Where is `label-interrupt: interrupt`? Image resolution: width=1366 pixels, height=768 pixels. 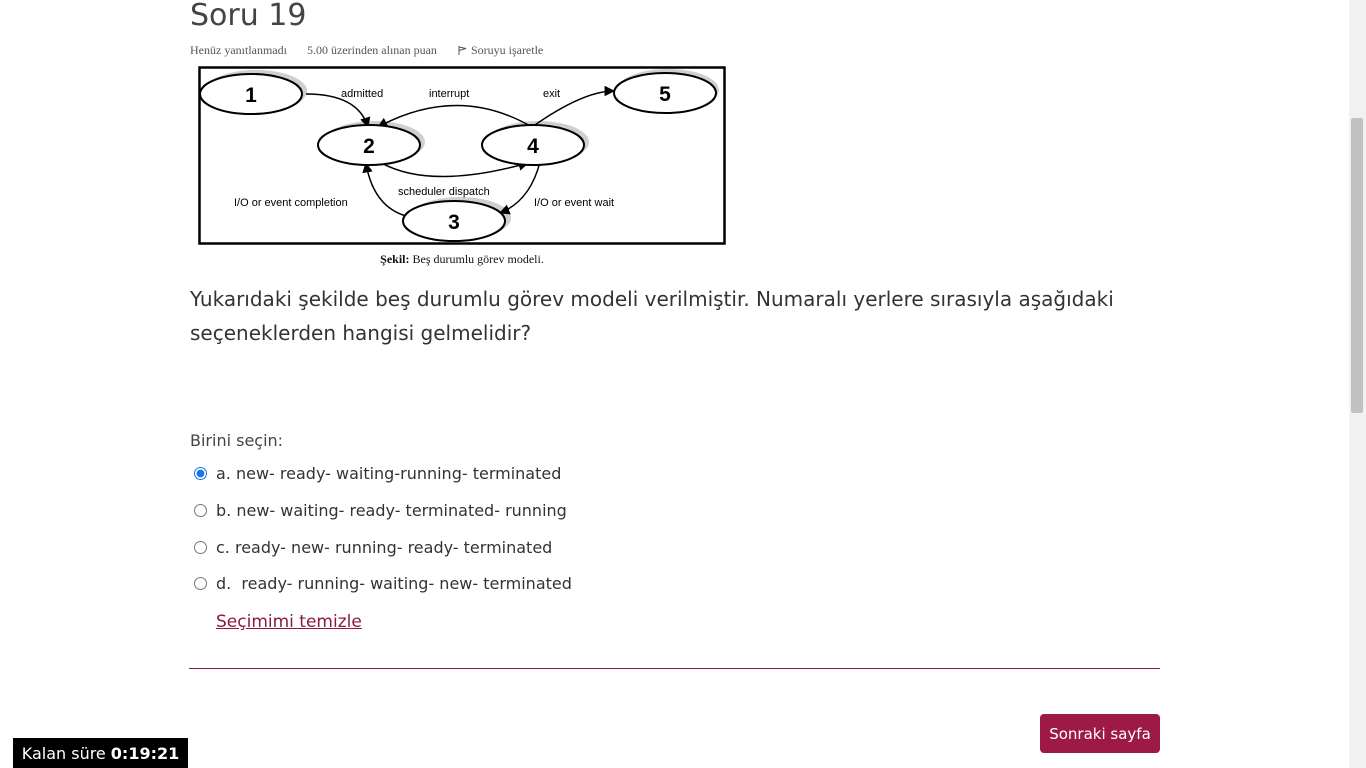 label-interrupt: interrupt is located at coordinates (449, 94).